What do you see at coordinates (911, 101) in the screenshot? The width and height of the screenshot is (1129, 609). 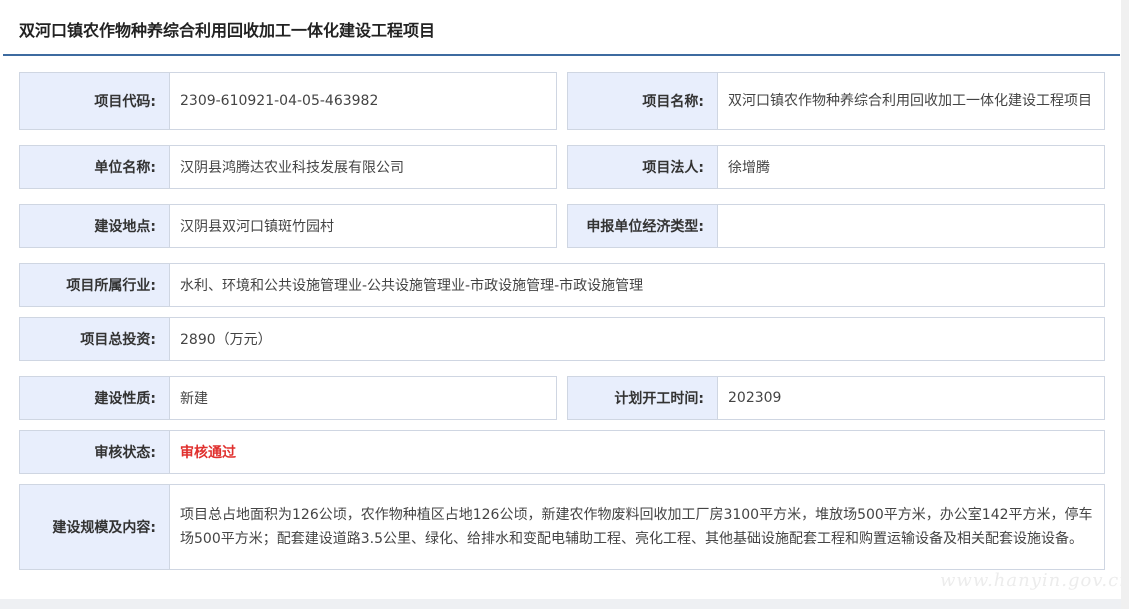 I see `project-name-value: 双河口镇农作物种养综合利用回收加工一体化建设工程项目` at bounding box center [911, 101].